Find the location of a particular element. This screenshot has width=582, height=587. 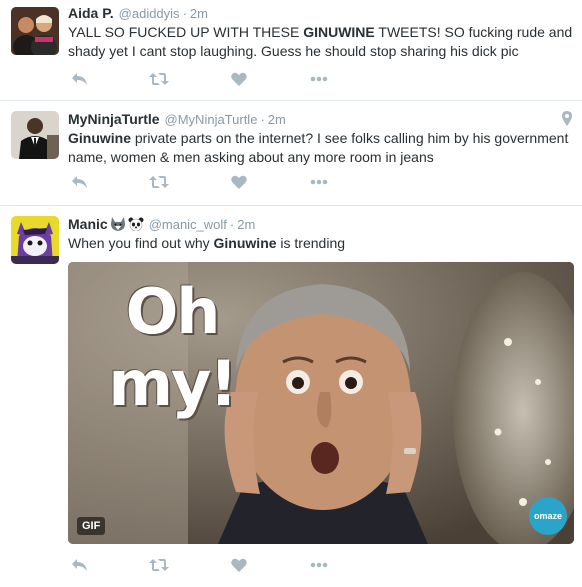

fullname: MyNinjaTurtle is located at coordinates (114, 119).